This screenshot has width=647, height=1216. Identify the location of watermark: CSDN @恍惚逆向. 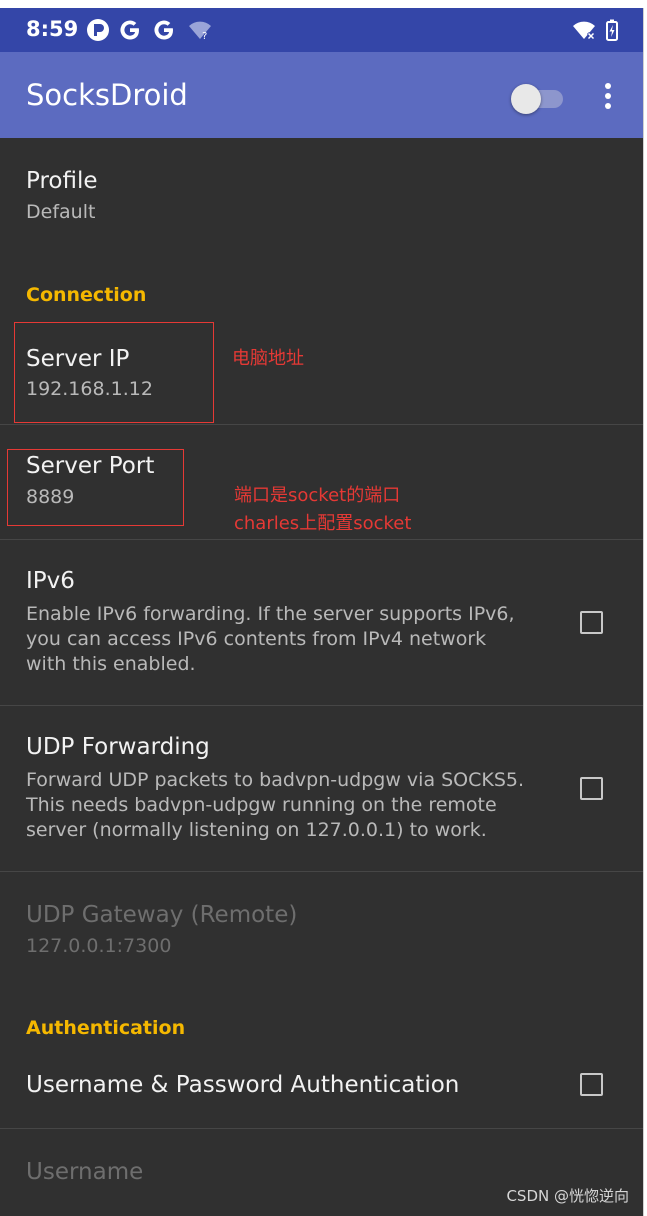
(567, 1196).